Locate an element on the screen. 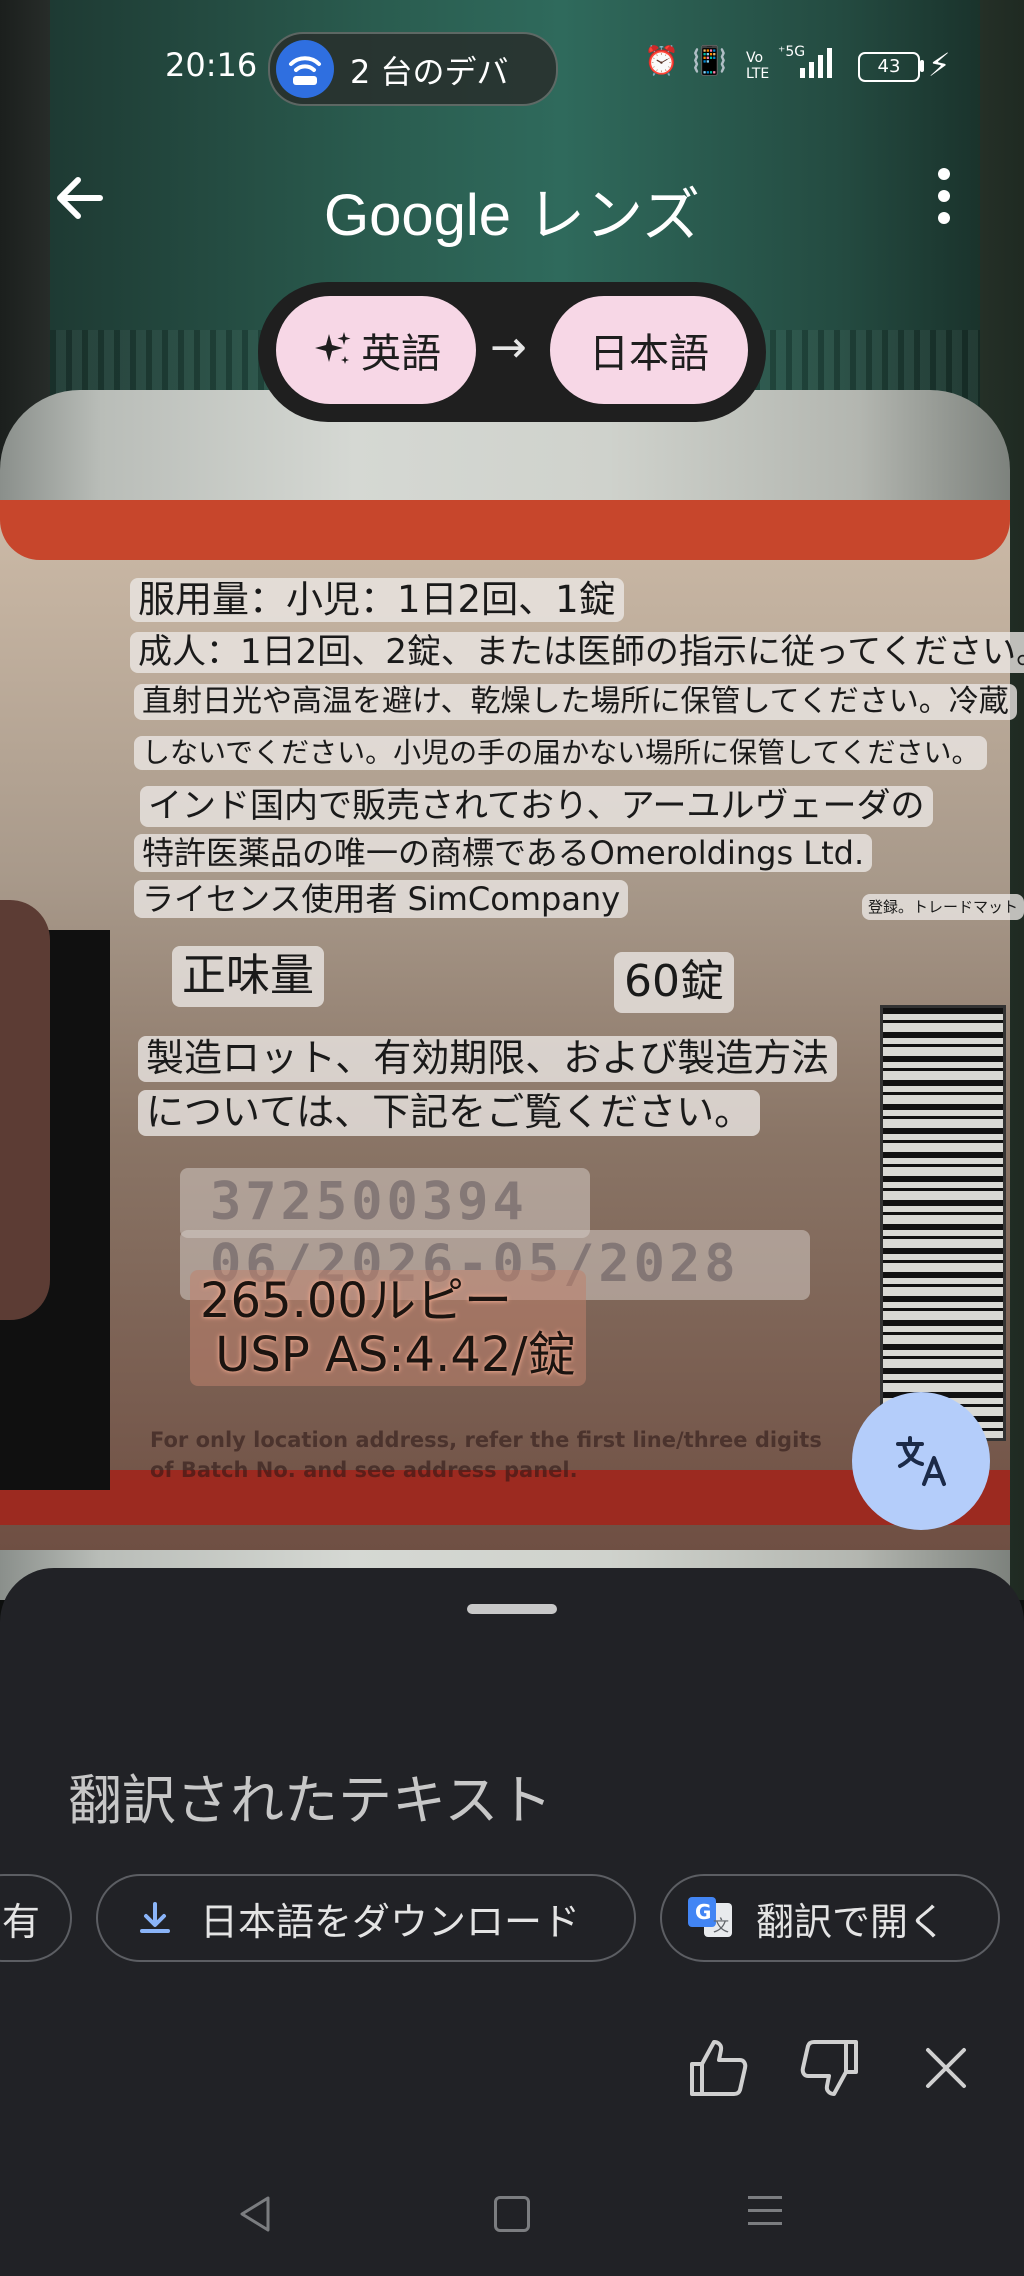 The image size is (1024, 2276). svg-text: G is located at coordinates (703, 1912).